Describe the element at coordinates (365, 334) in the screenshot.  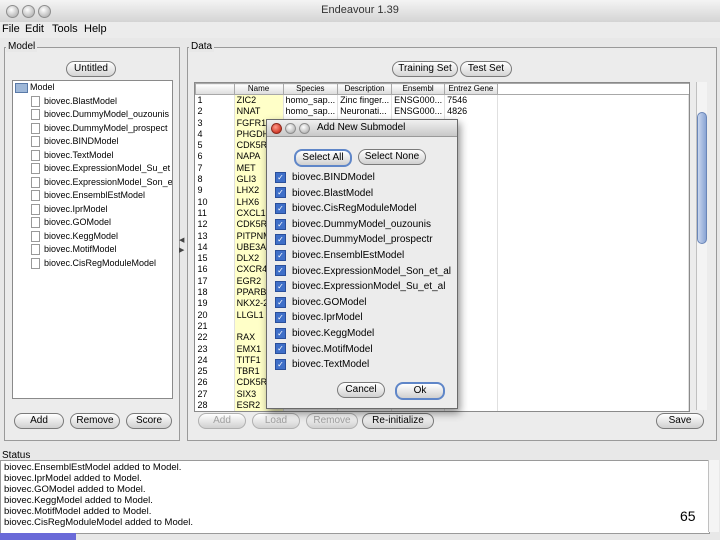
I see `submodel-option: ✓ biovec.KeggModel` at that location.